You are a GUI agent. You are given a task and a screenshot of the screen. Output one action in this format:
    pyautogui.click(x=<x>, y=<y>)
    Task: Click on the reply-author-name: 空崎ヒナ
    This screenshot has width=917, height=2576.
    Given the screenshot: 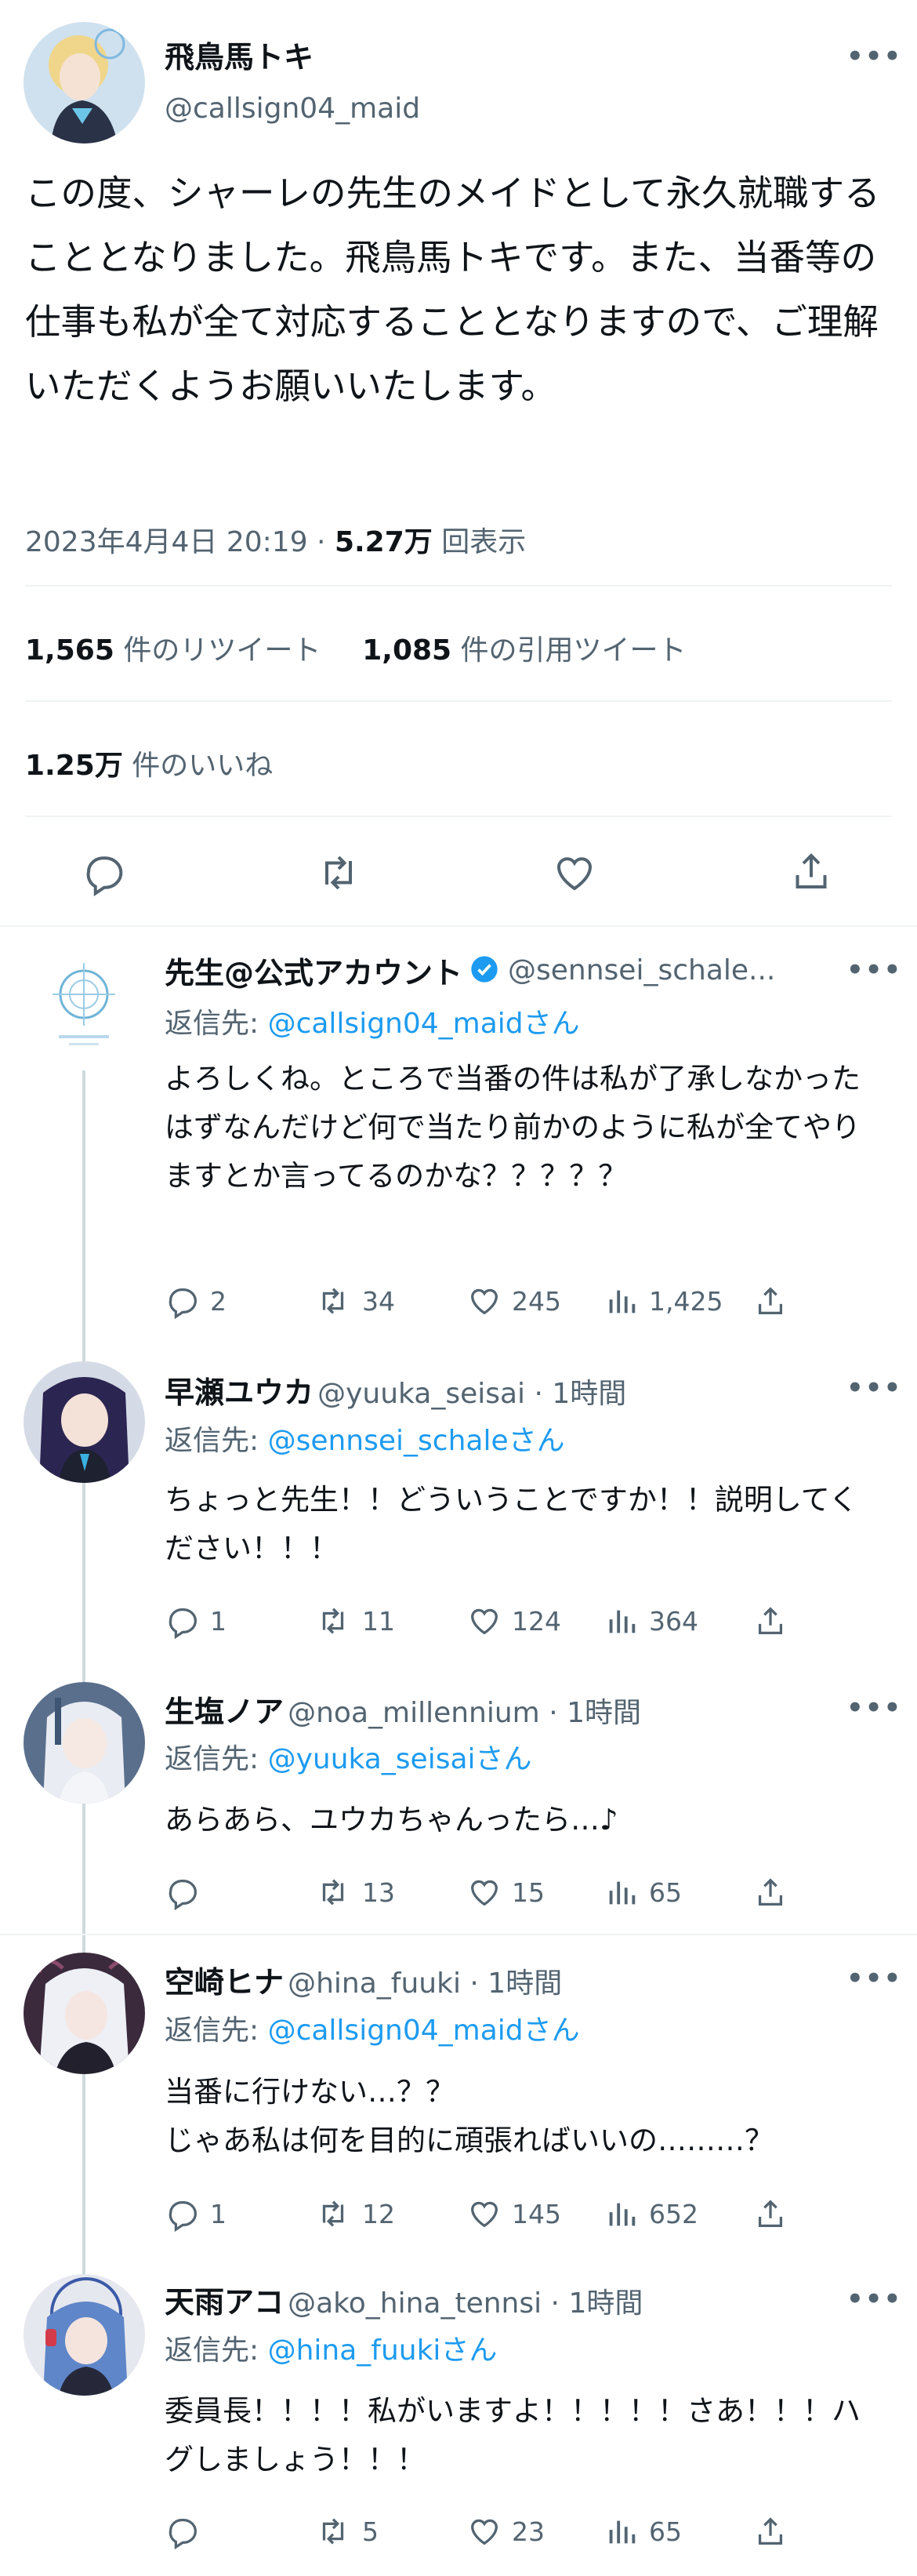 What is the action you would take?
    pyautogui.click(x=225, y=1982)
    